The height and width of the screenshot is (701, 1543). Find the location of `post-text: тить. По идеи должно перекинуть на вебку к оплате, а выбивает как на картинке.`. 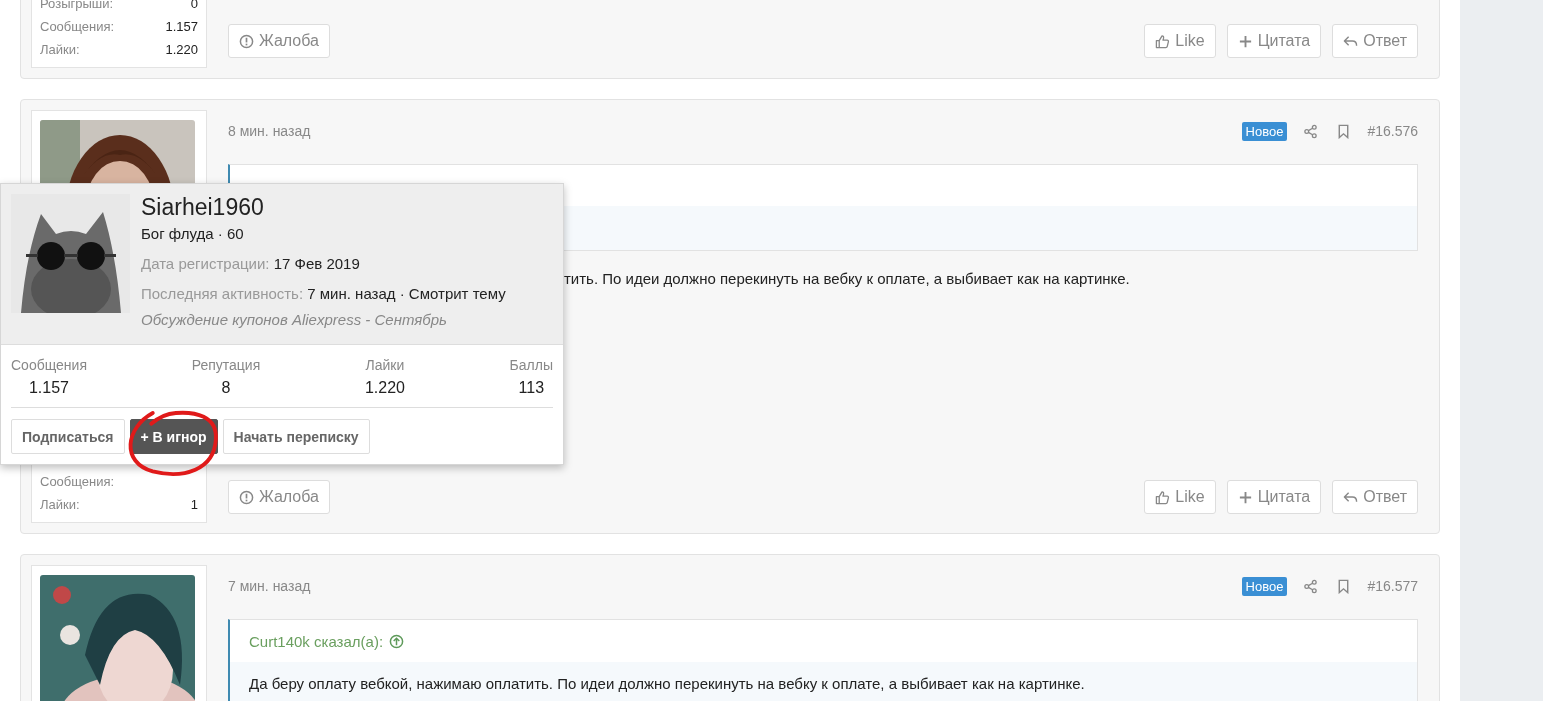

post-text: тить. По идеи должно перекинуть на вебку к оплате, а выбивает как на картинке. is located at coordinates (847, 279).